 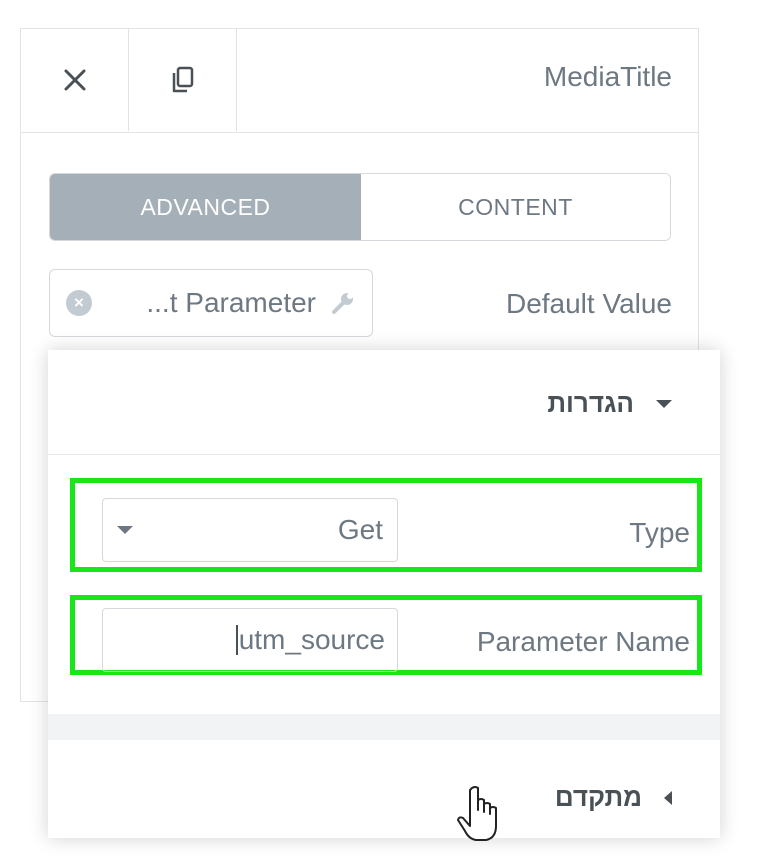 I want to click on close-icon, so click(x=74, y=80).